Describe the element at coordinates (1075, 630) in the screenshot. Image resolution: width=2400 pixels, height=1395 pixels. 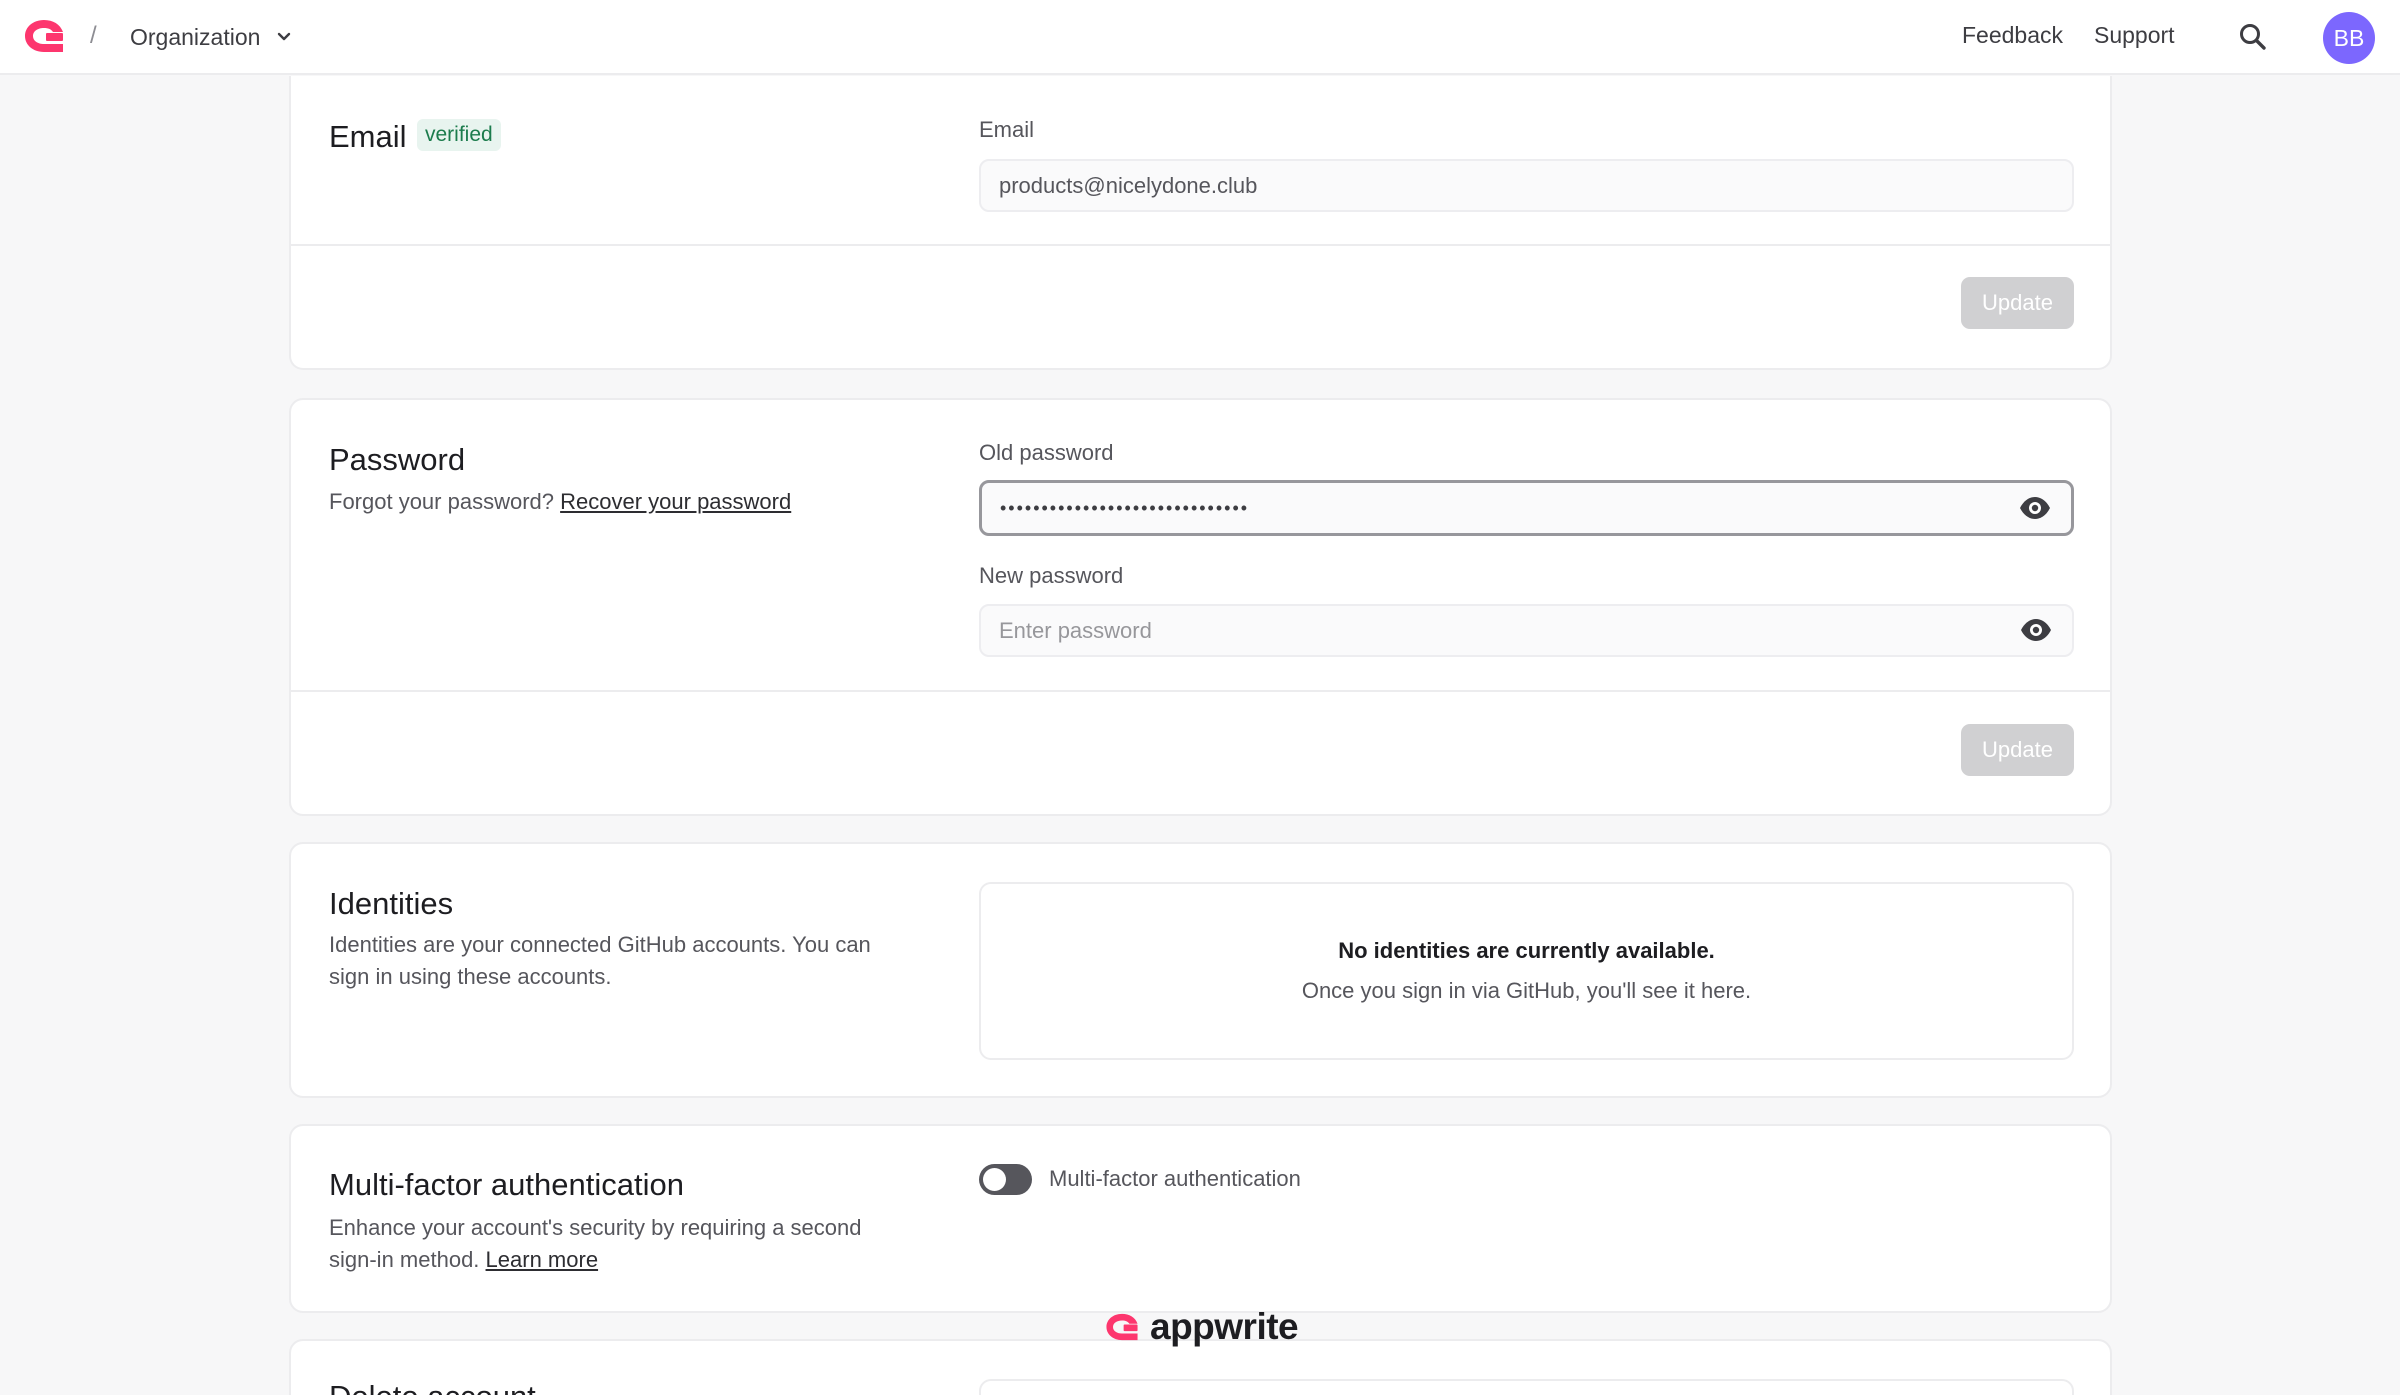
I see `new-password-placeholder: Enter password` at that location.